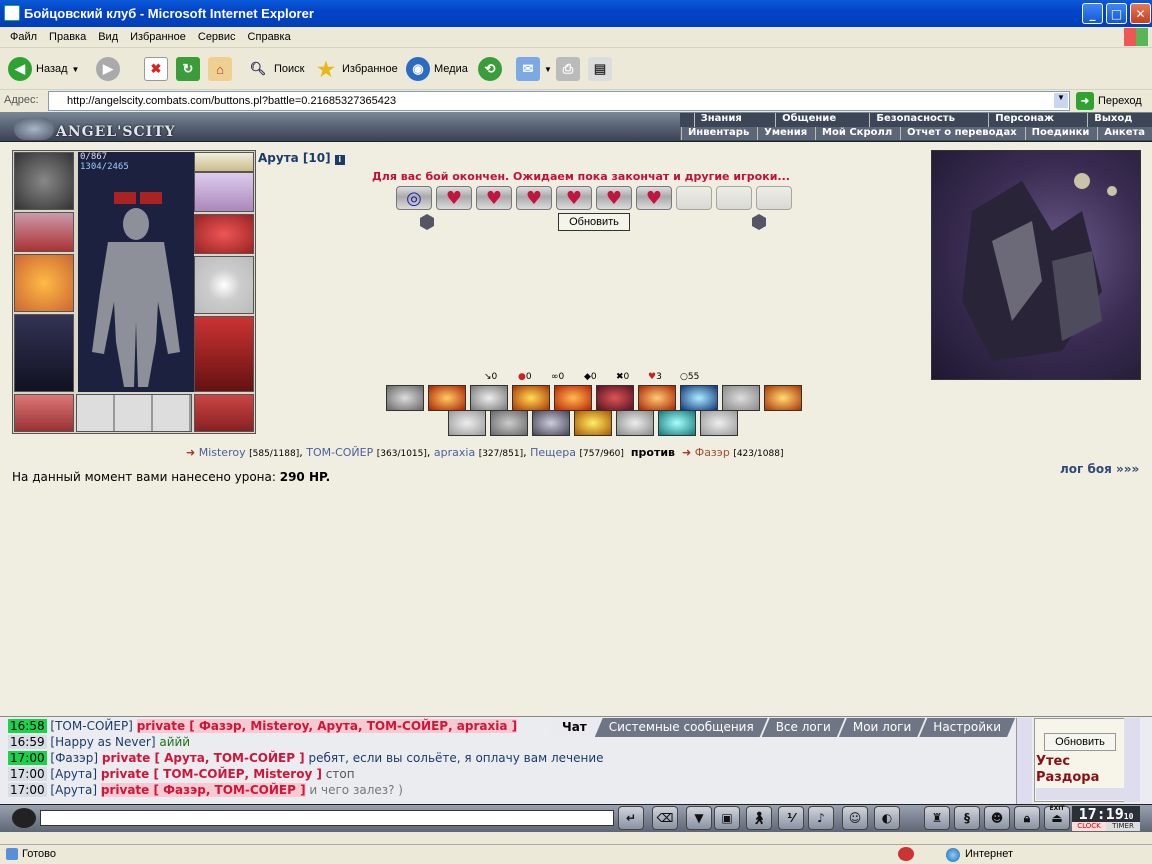 This screenshot has width=1152, height=864. I want to click on history-button: ⟲, so click(490, 69).